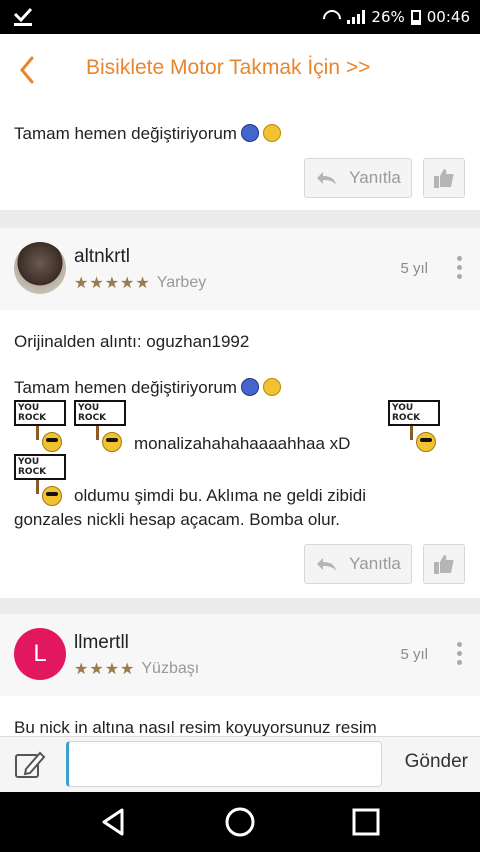  What do you see at coordinates (388, 17) in the screenshot?
I see `battery-percent: 26%` at bounding box center [388, 17].